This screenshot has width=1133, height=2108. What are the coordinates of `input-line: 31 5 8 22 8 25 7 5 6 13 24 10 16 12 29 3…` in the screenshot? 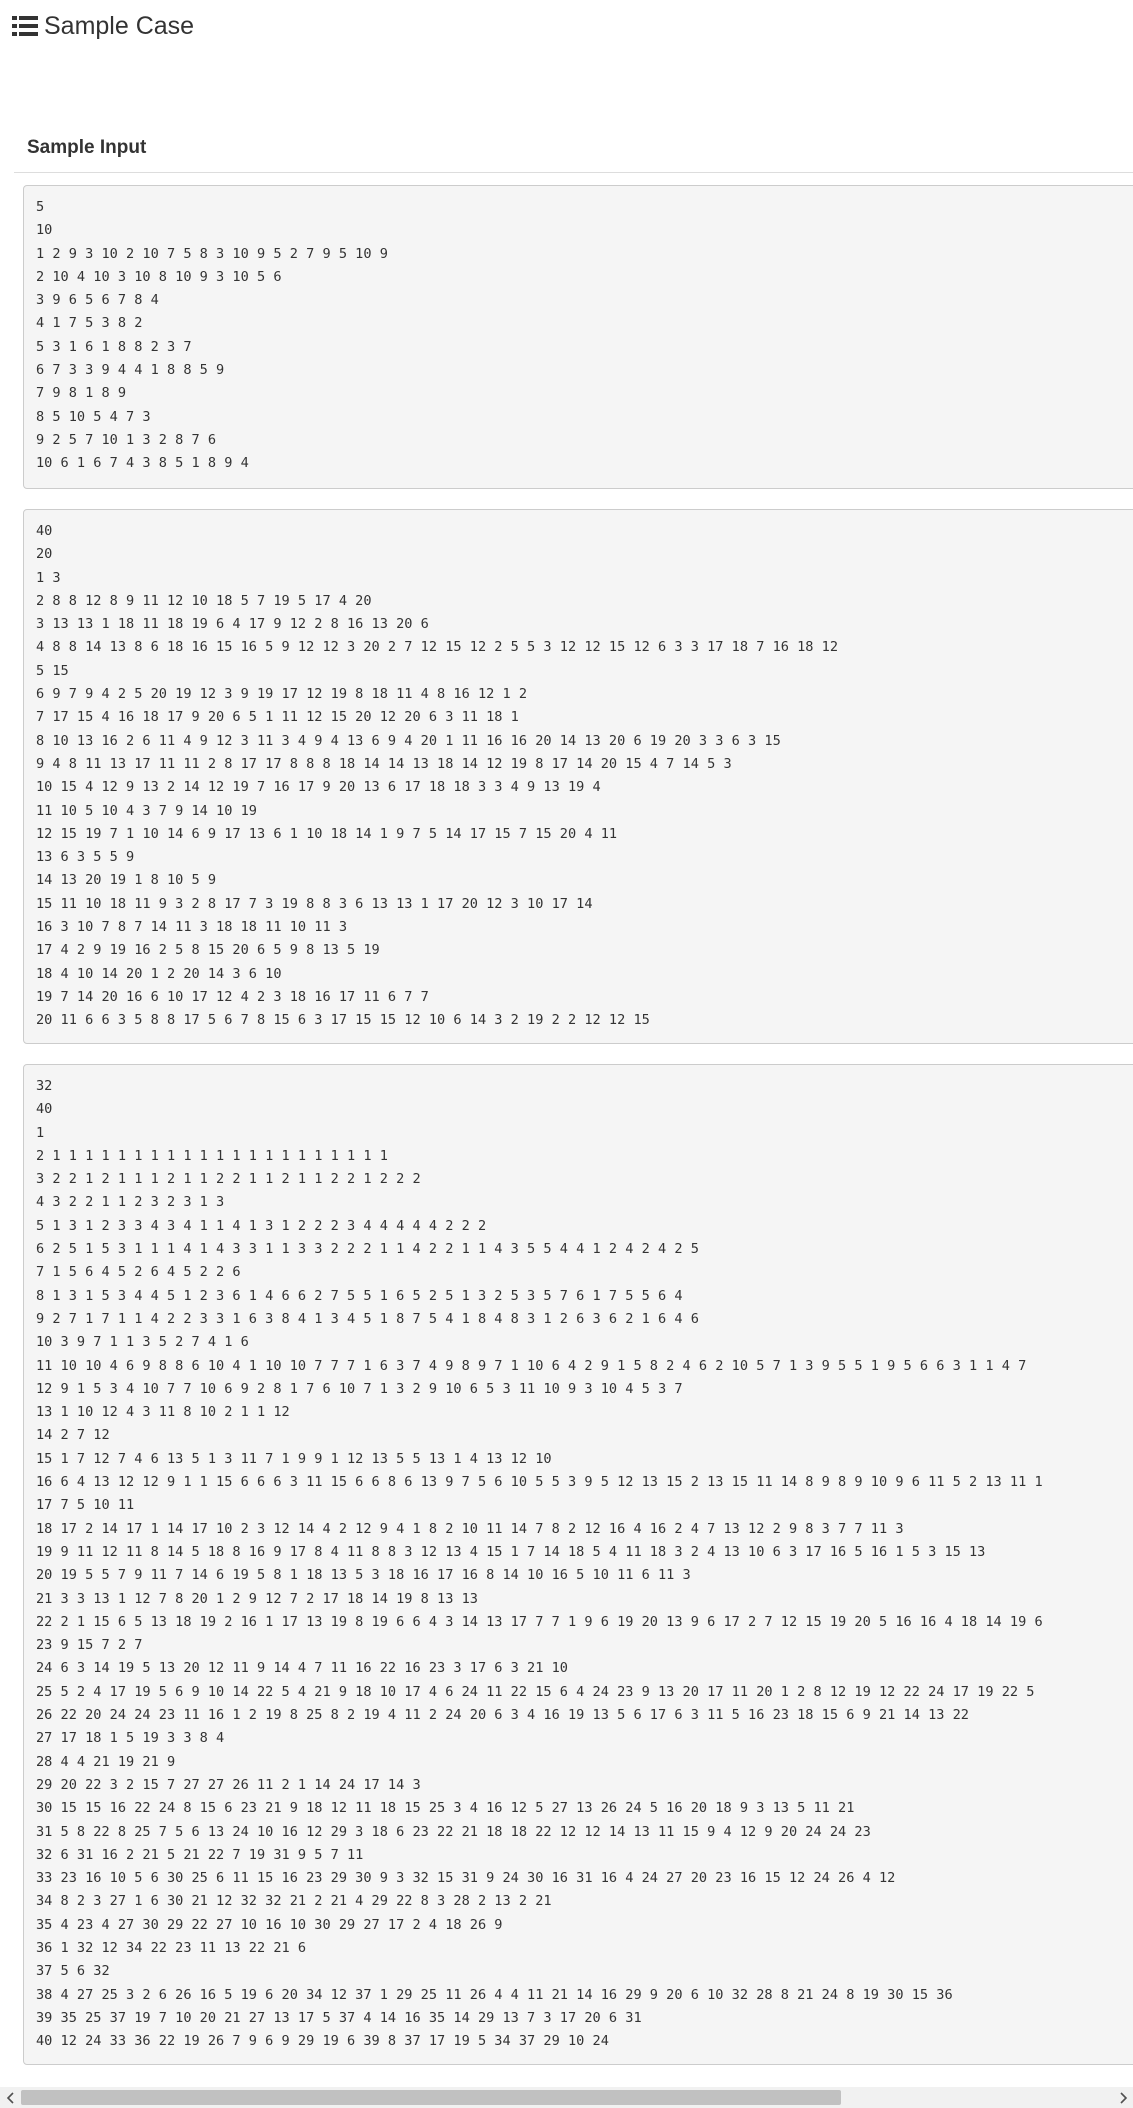 It's located at (453, 1831).